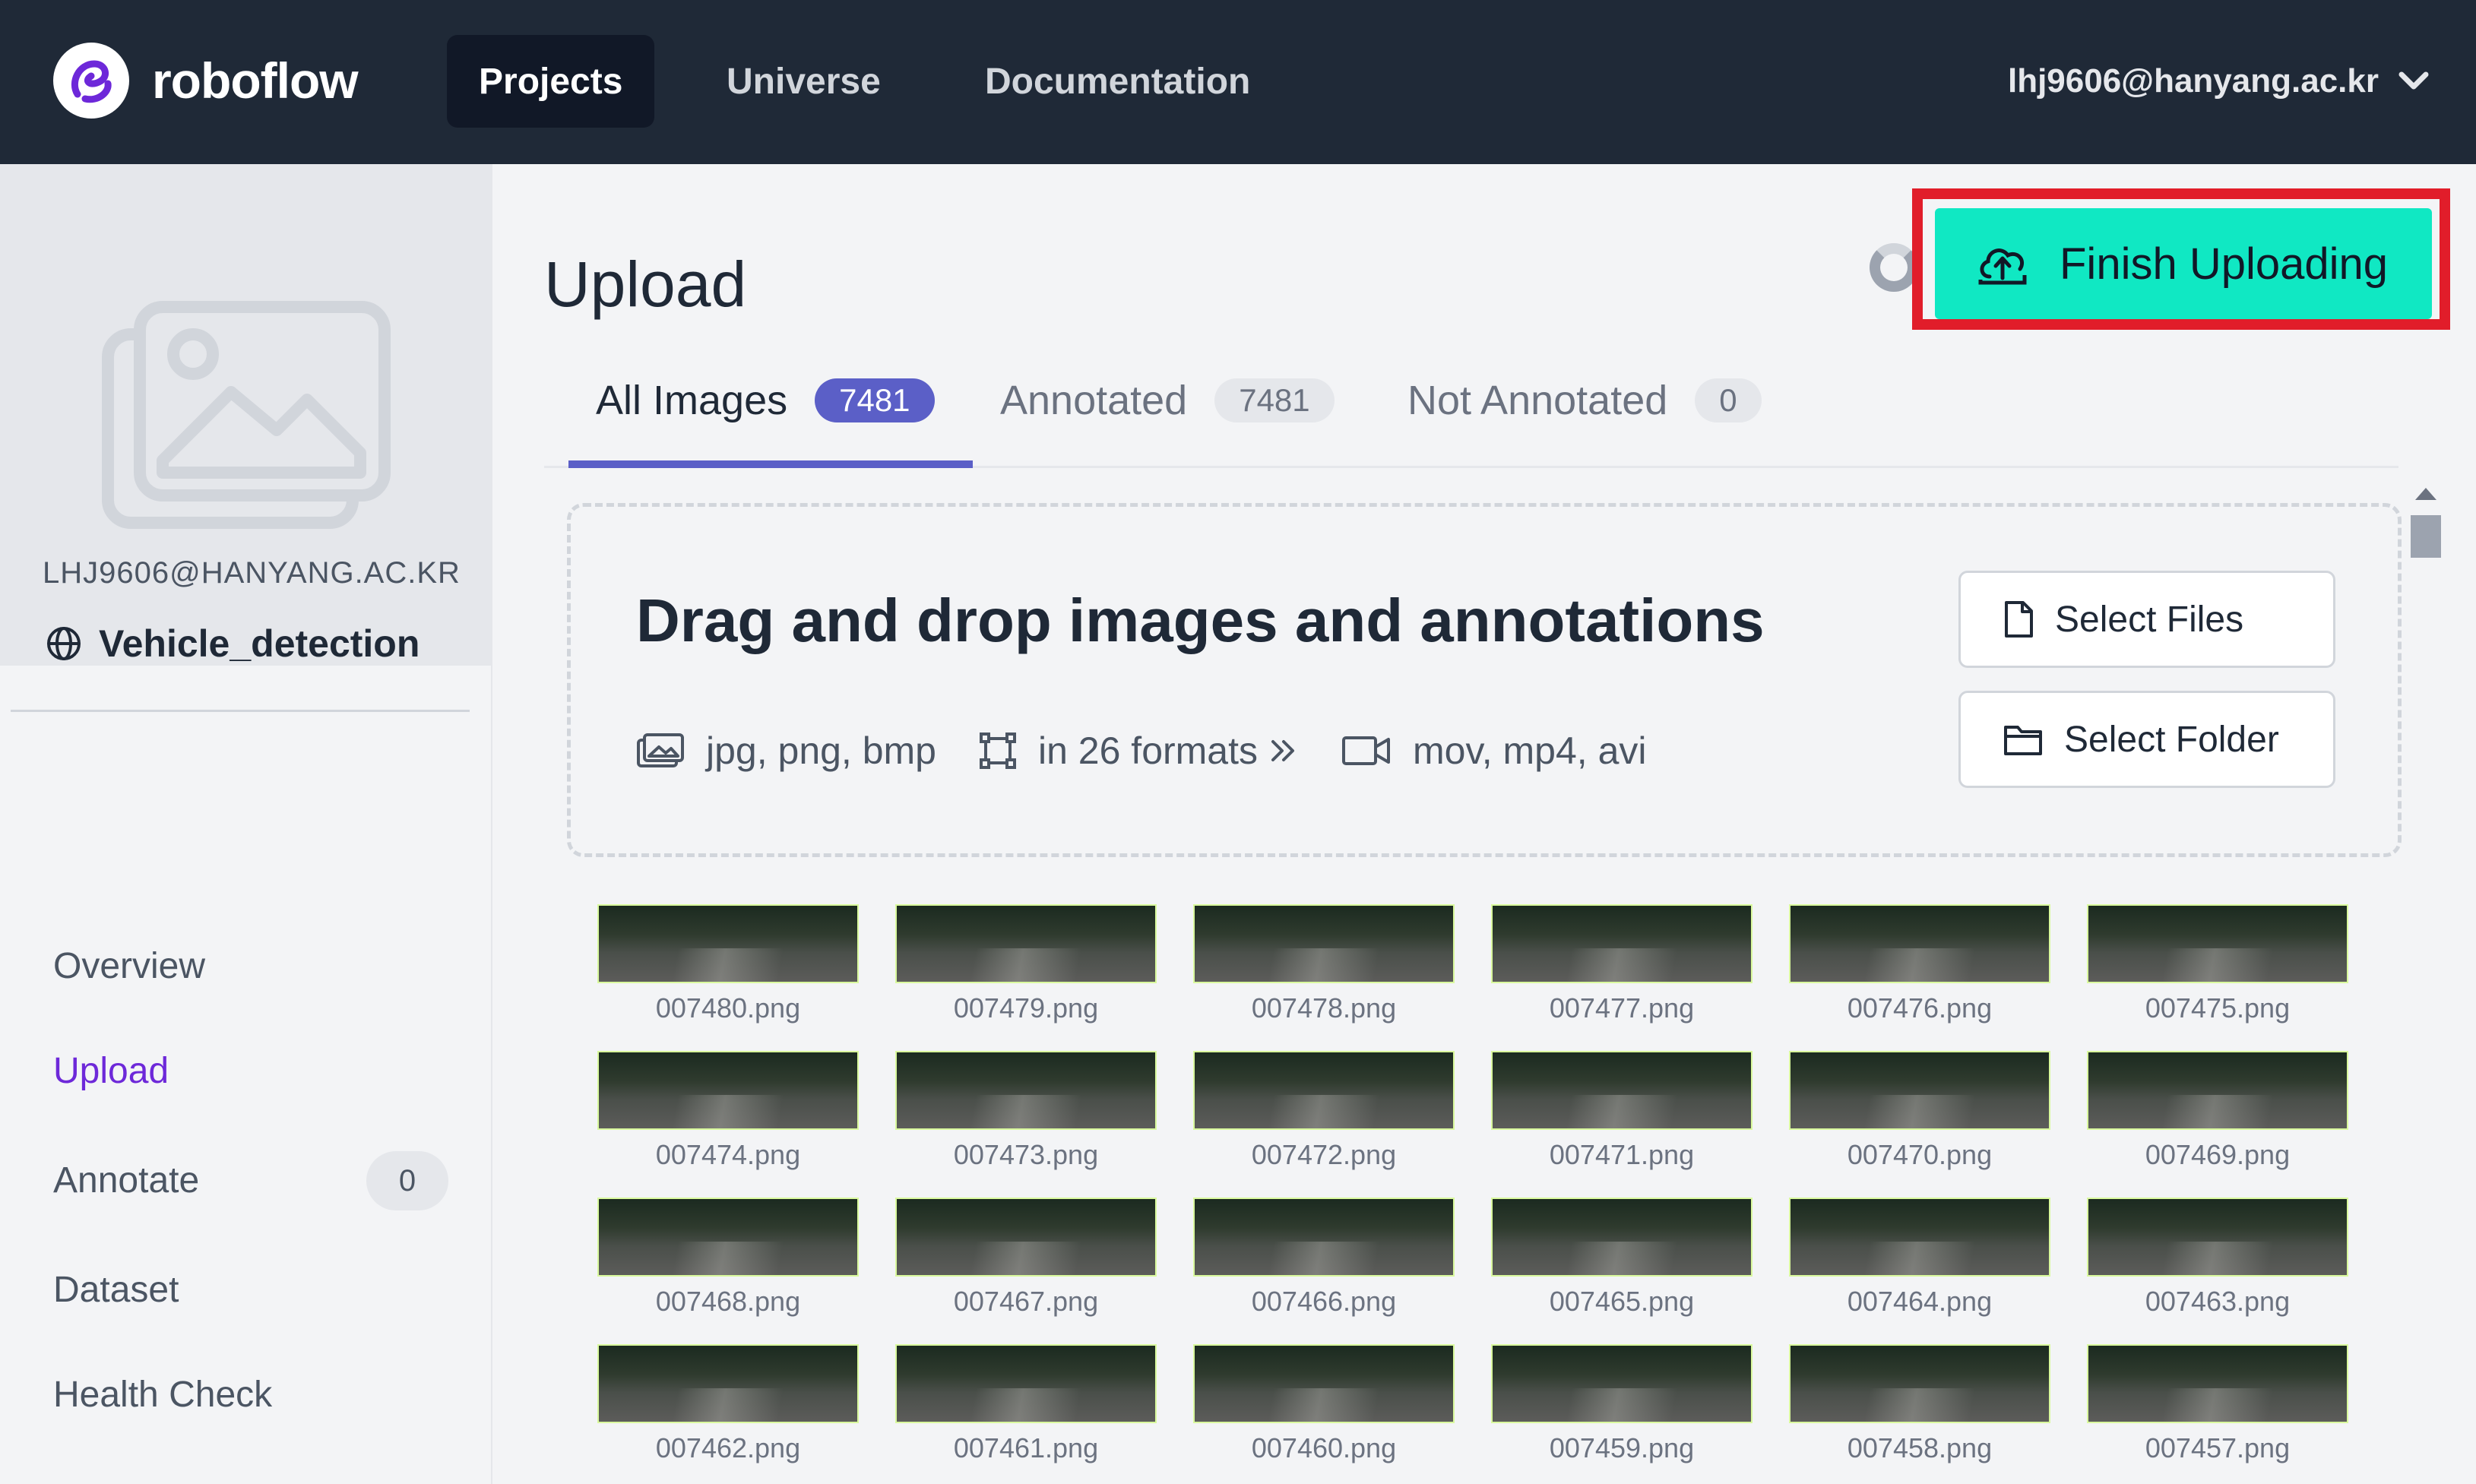 This screenshot has width=2476, height=1484. I want to click on file-icon, so click(2019, 619).